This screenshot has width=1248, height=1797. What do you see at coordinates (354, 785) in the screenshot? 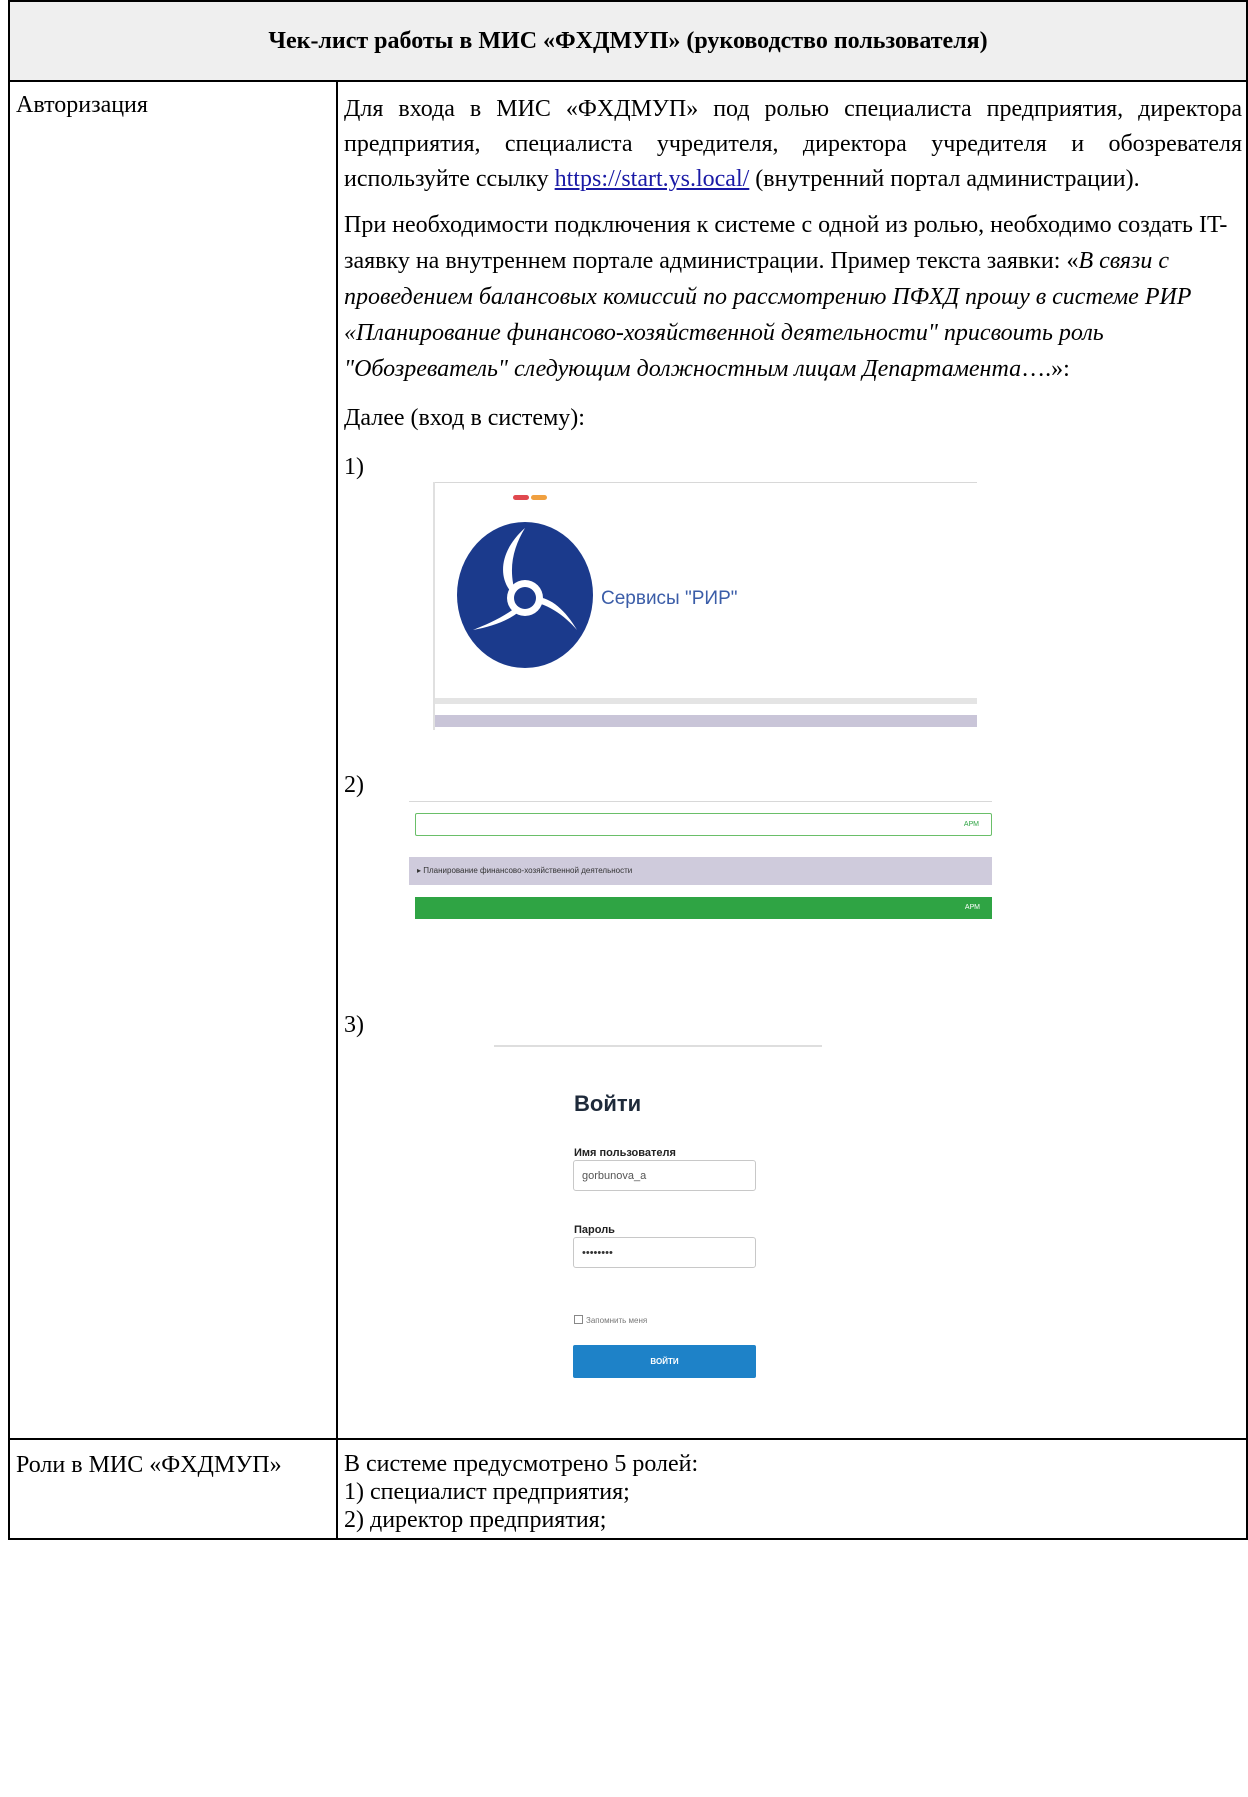
I see `step-number: 2)` at bounding box center [354, 785].